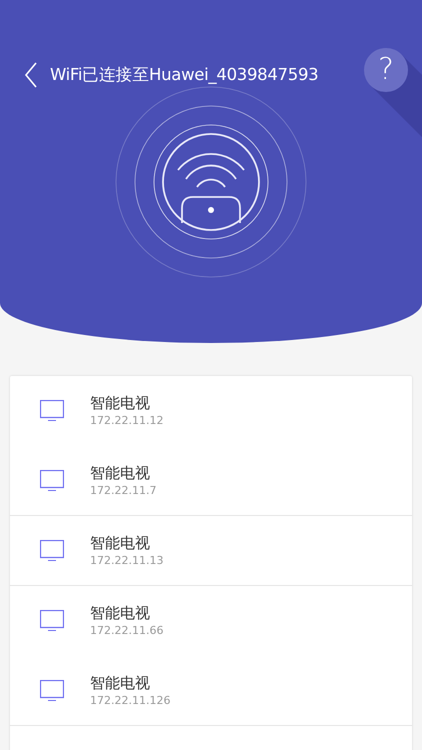  I want to click on device-ip: 172.22.11.126, so click(130, 700).